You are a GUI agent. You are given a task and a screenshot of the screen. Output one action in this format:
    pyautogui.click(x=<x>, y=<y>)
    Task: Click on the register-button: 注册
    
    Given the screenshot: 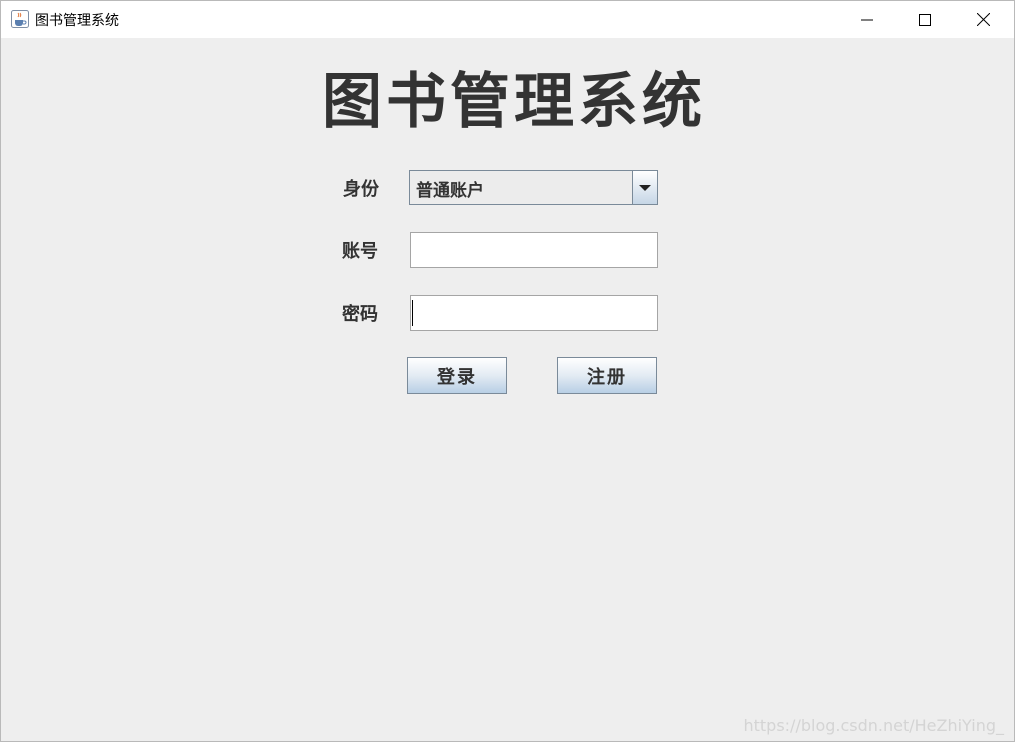 What is the action you would take?
    pyautogui.click(x=607, y=375)
    